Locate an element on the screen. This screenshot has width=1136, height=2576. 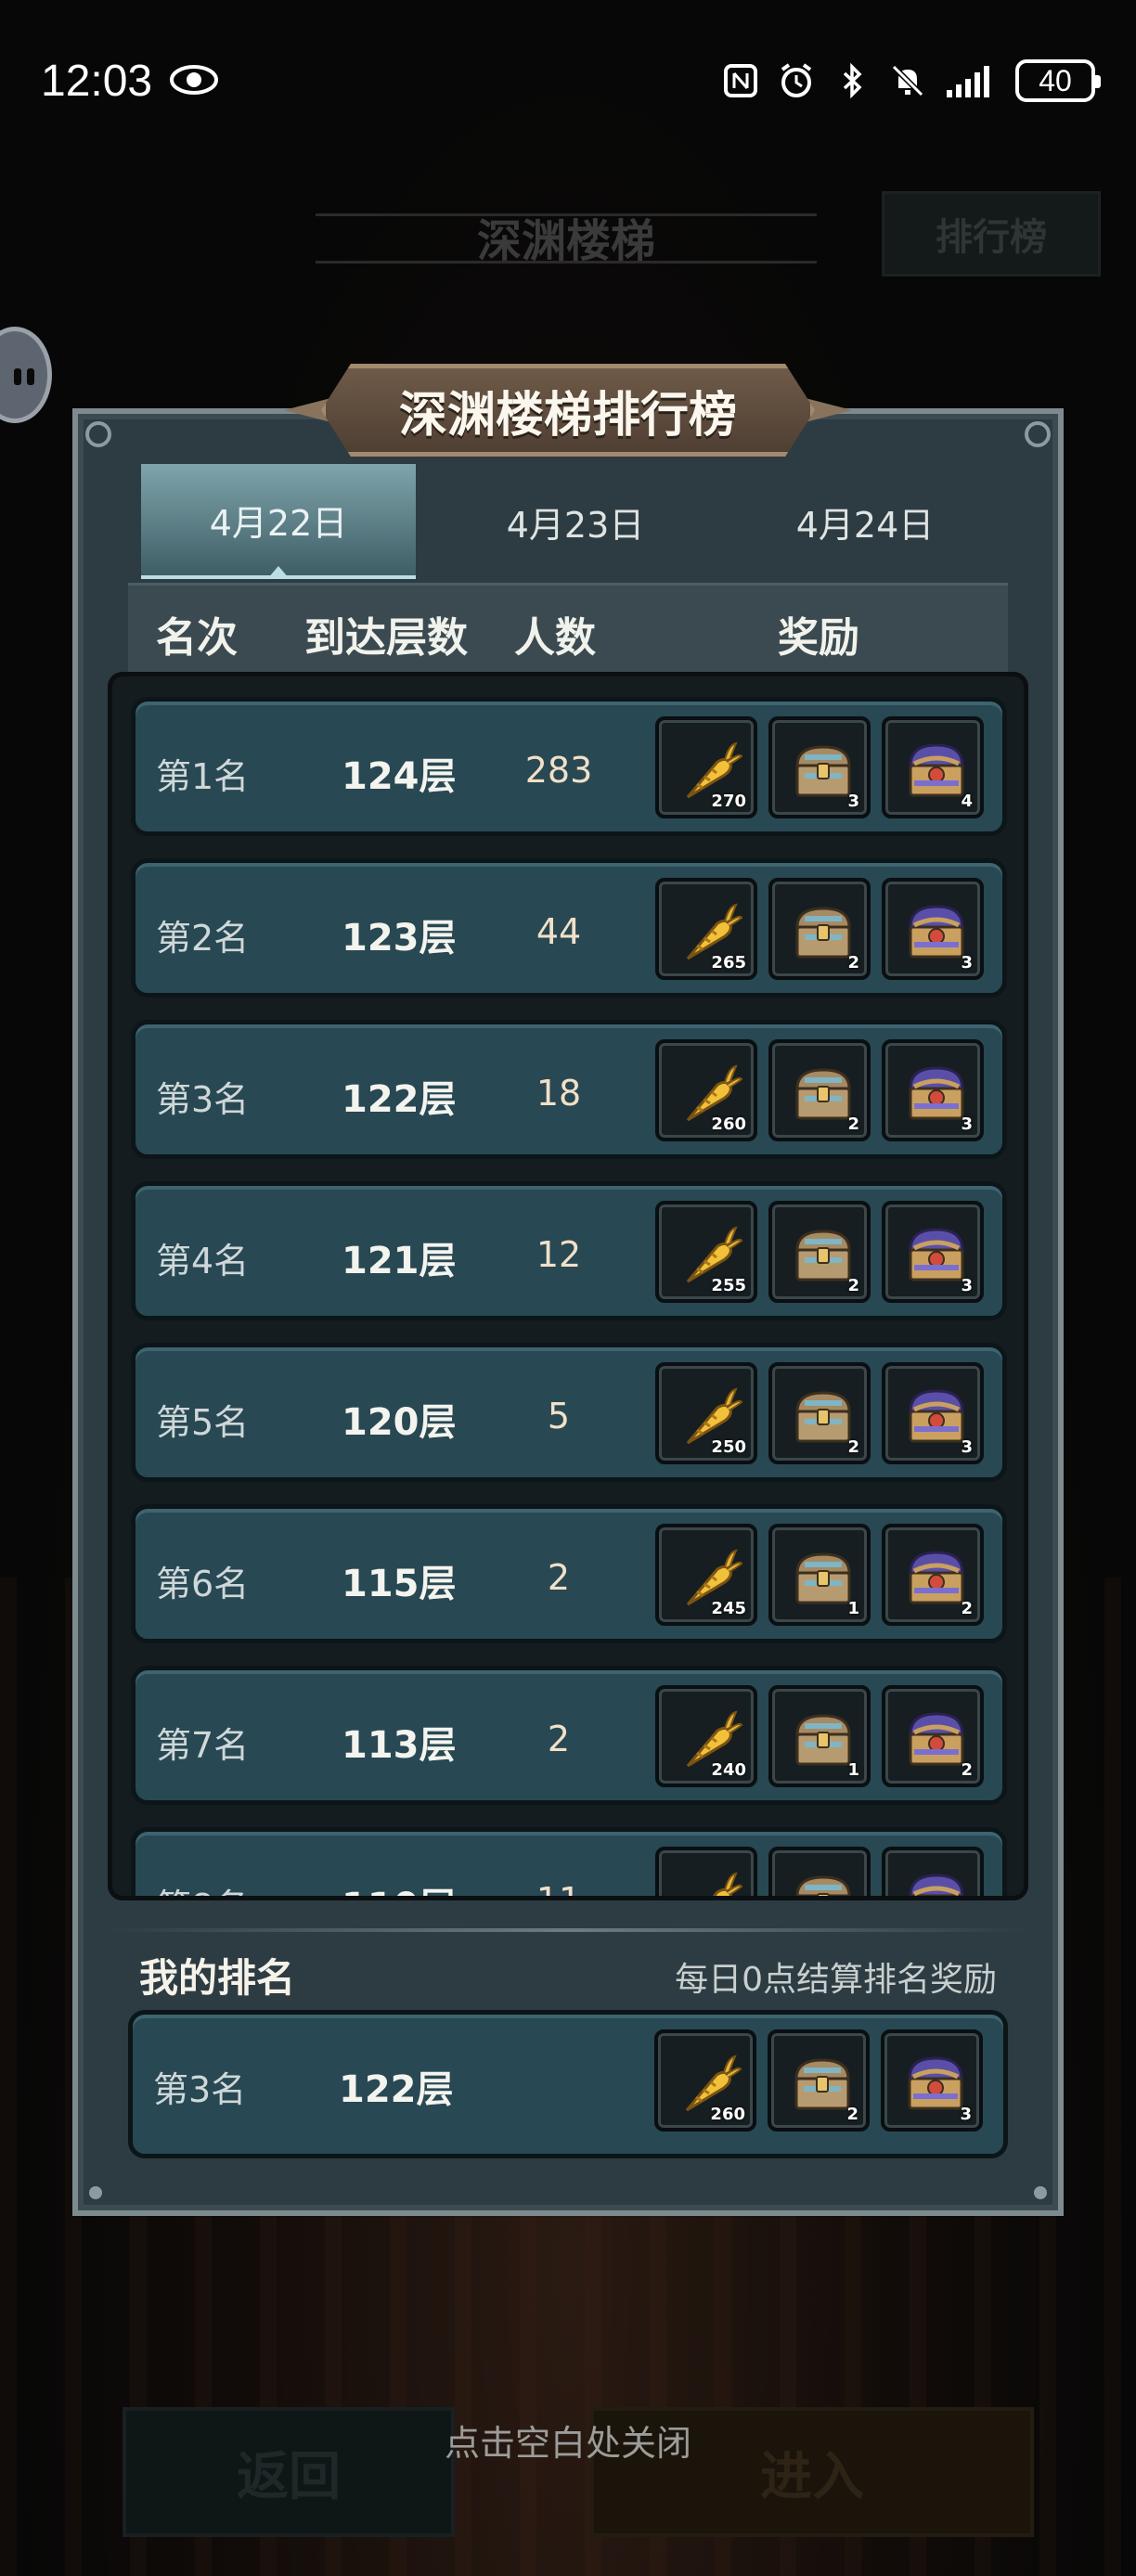
ranking-row: 第3名 122层 18 260 2 3 is located at coordinates (569, 1089).